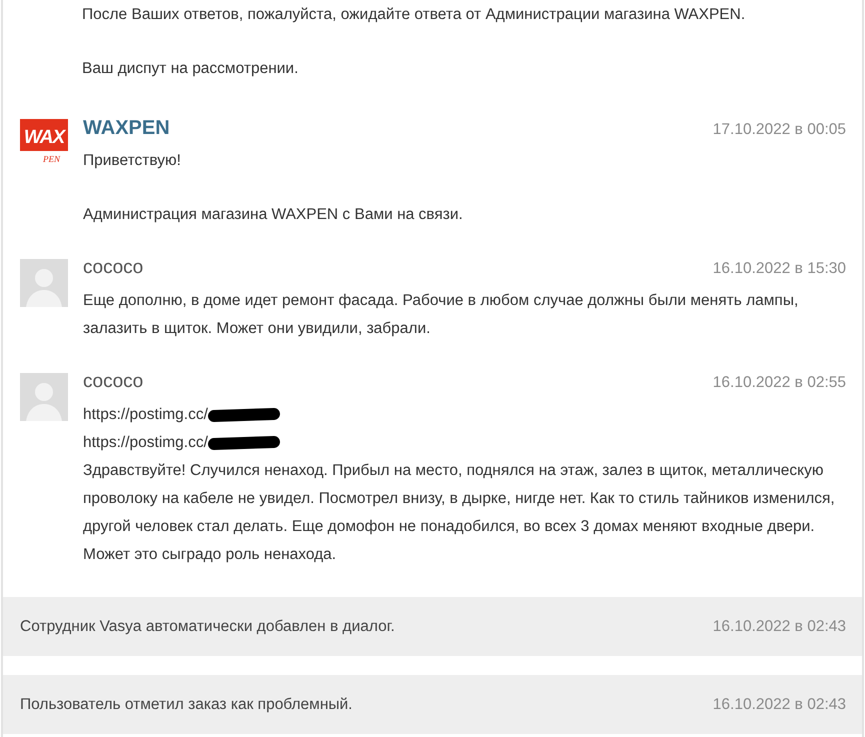 The width and height of the screenshot is (865, 737). I want to click on timestamp: 16.10.2022 в 15:30, so click(779, 269).